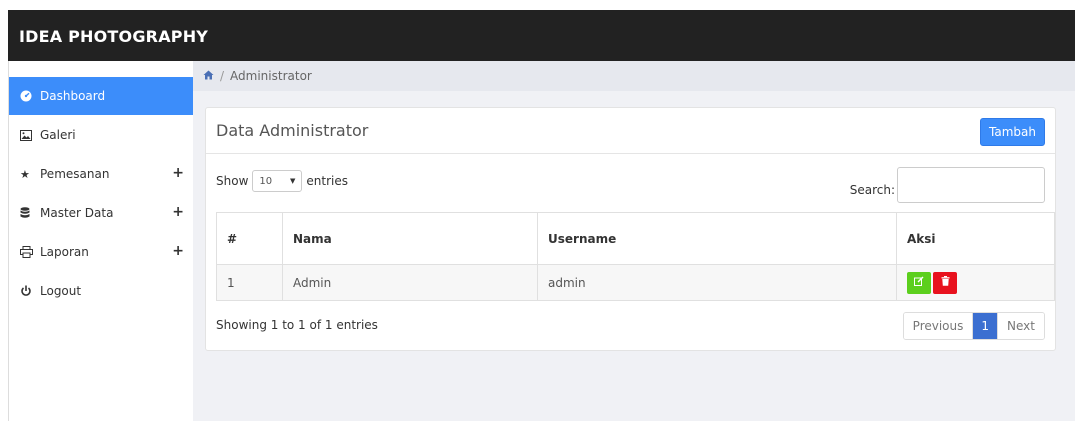  What do you see at coordinates (232, 181) in the screenshot?
I see `show-label: Show` at bounding box center [232, 181].